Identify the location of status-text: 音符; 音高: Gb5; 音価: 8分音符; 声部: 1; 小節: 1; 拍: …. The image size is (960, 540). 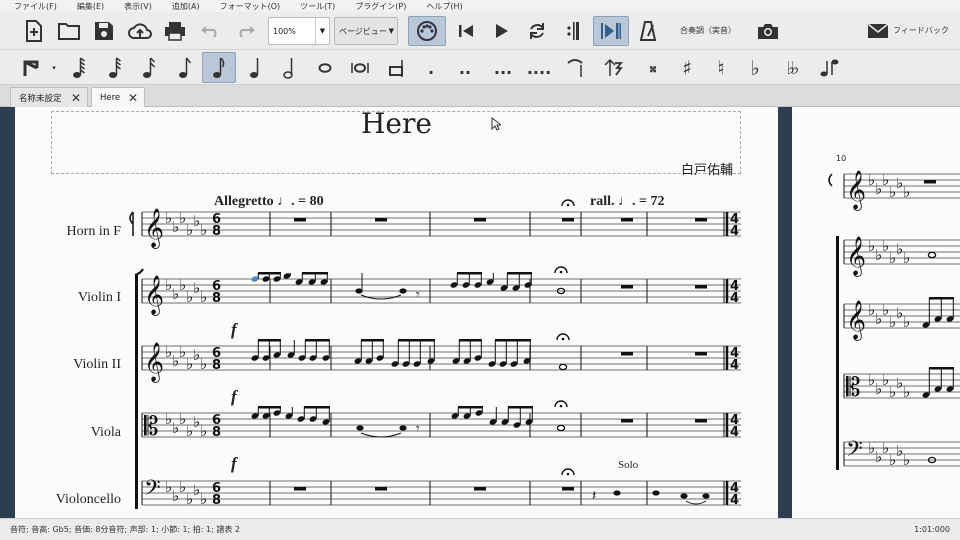
(125, 529).